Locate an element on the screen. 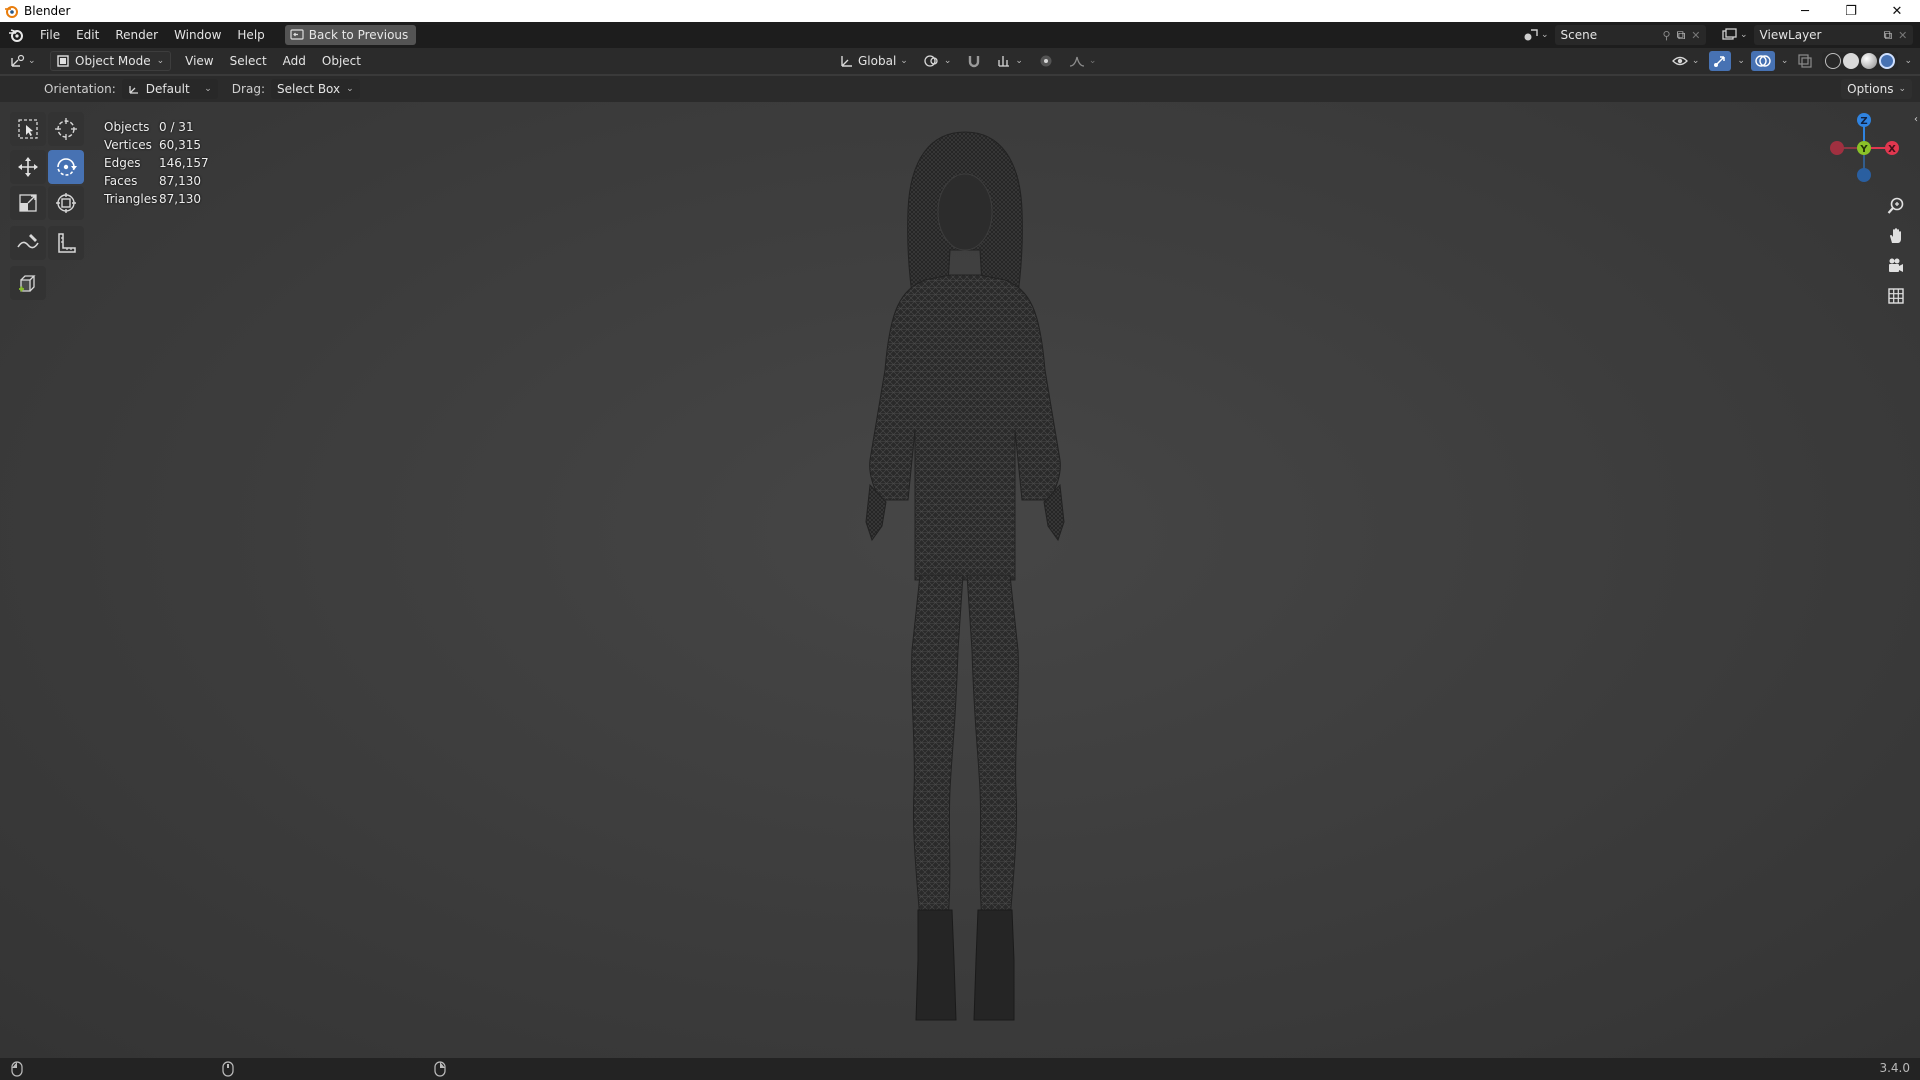 The height and width of the screenshot is (1080, 1920). object-mode-icon is located at coordinates (63, 61).